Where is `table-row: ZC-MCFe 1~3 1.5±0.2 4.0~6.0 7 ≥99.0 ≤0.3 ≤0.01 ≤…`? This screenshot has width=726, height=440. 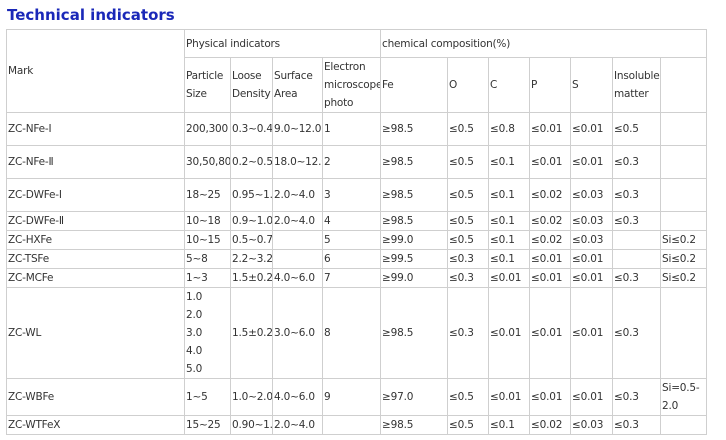
table-row: ZC-MCFe 1~3 1.5±0.2 4.0~6.0 7 ≥99.0 ≤0.3 ≤0.01 ≤… is located at coordinates (357, 278).